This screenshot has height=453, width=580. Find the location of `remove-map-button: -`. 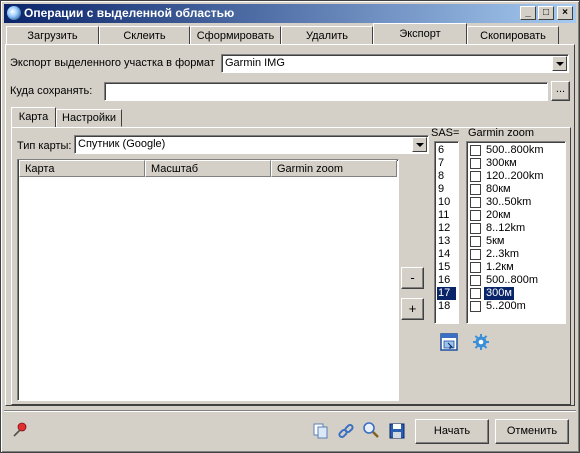

remove-map-button: - is located at coordinates (412, 278).